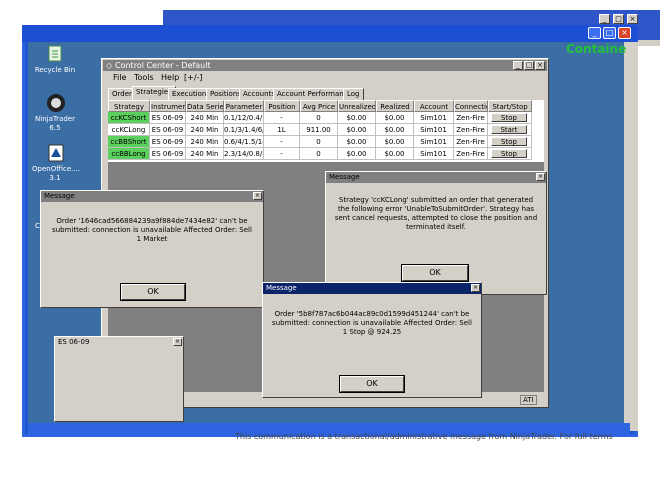 The image size is (660, 497). Describe the element at coordinates (528, 400) in the screenshot. I see `status-badge: ATI` at that location.